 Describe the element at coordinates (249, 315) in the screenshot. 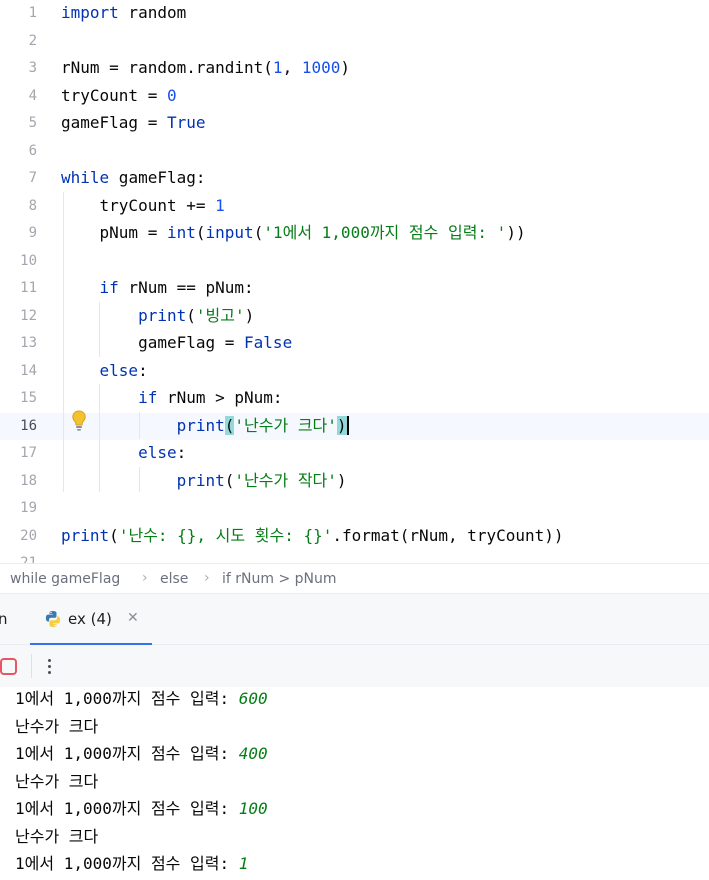

I see `code-token: )` at that location.